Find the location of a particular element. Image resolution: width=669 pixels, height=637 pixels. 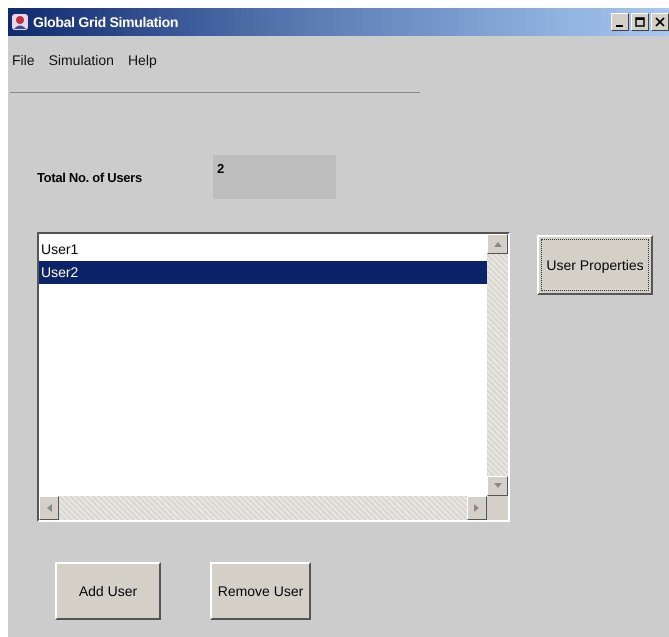

close-button is located at coordinates (660, 22).